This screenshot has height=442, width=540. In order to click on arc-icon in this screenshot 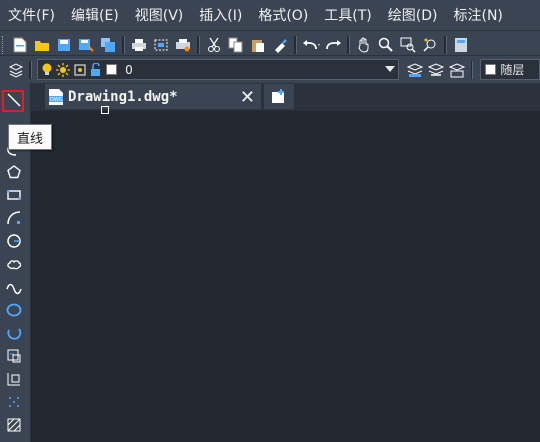, I will do `click(14, 218)`.